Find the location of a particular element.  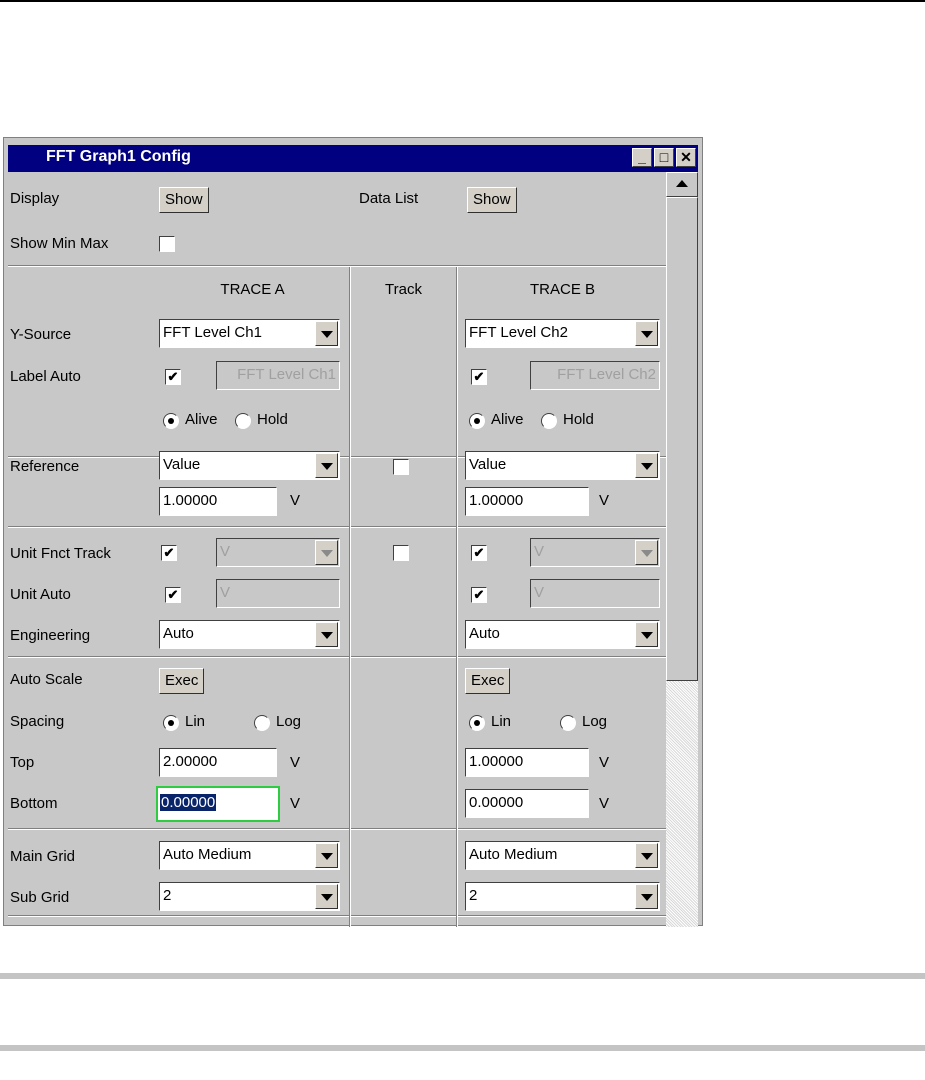

spacing-label: Spacing is located at coordinates (37, 721).